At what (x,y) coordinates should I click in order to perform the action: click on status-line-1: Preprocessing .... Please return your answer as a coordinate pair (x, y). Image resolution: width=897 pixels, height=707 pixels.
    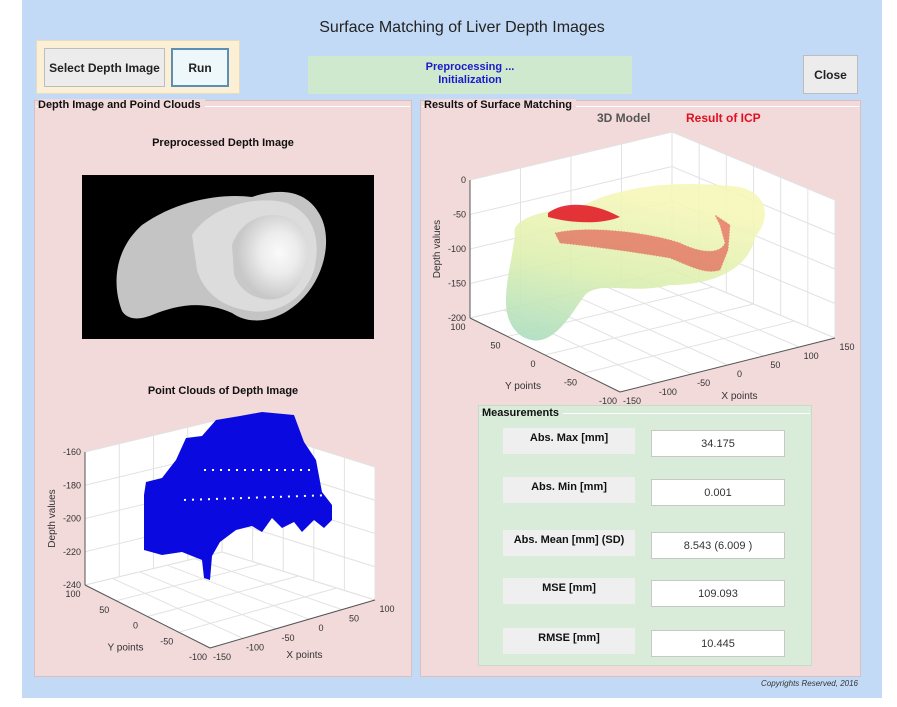
    Looking at the image, I should click on (470, 67).